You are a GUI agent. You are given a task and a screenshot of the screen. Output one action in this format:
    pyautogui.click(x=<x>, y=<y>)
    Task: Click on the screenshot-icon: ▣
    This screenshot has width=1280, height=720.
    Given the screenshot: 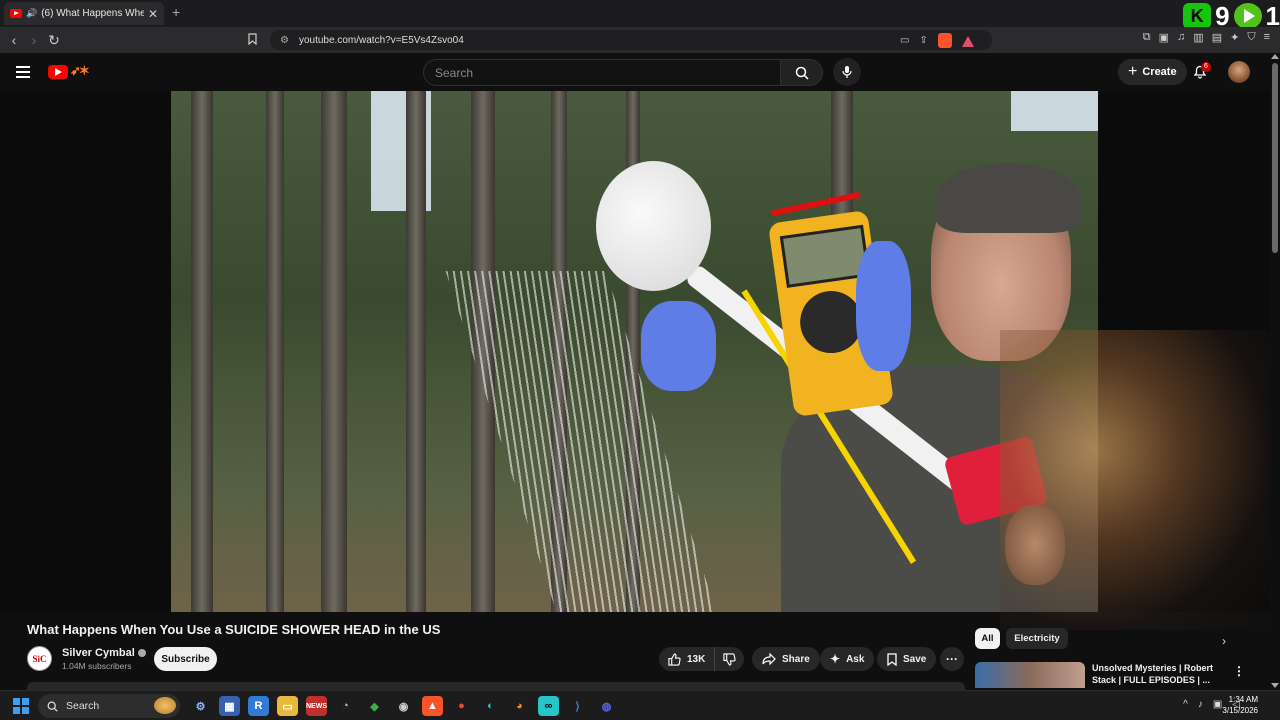 What is the action you would take?
    pyautogui.click(x=1164, y=37)
    